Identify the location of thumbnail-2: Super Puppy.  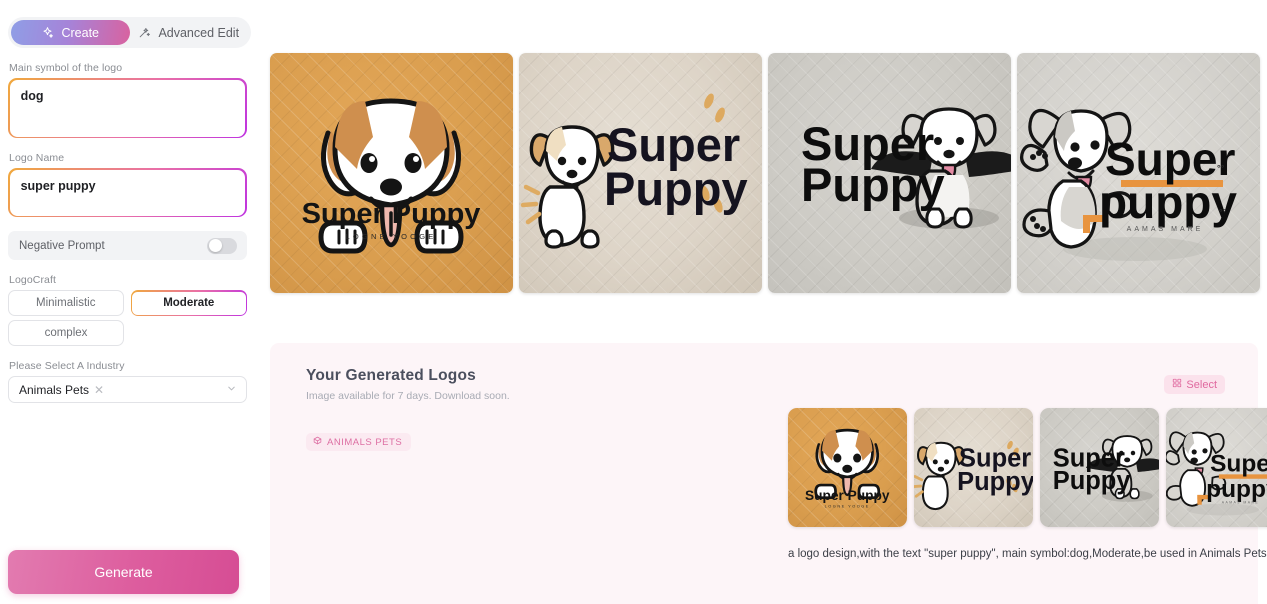
(973, 467).